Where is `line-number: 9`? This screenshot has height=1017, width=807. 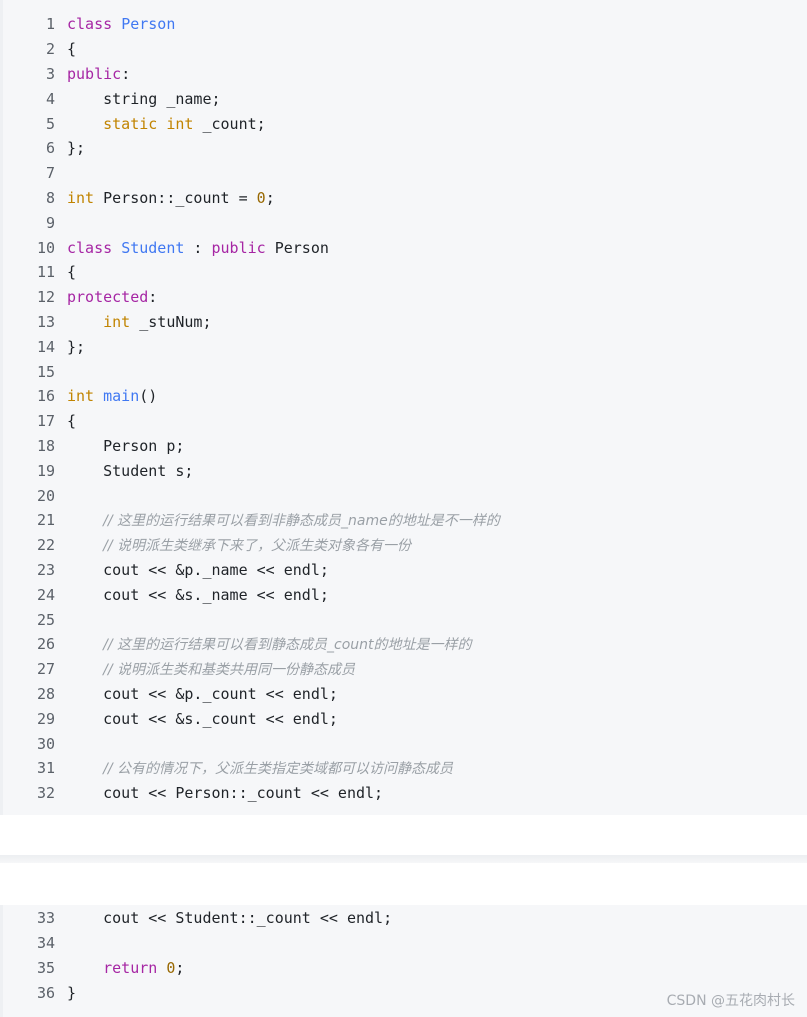 line-number: 9 is located at coordinates (50, 222).